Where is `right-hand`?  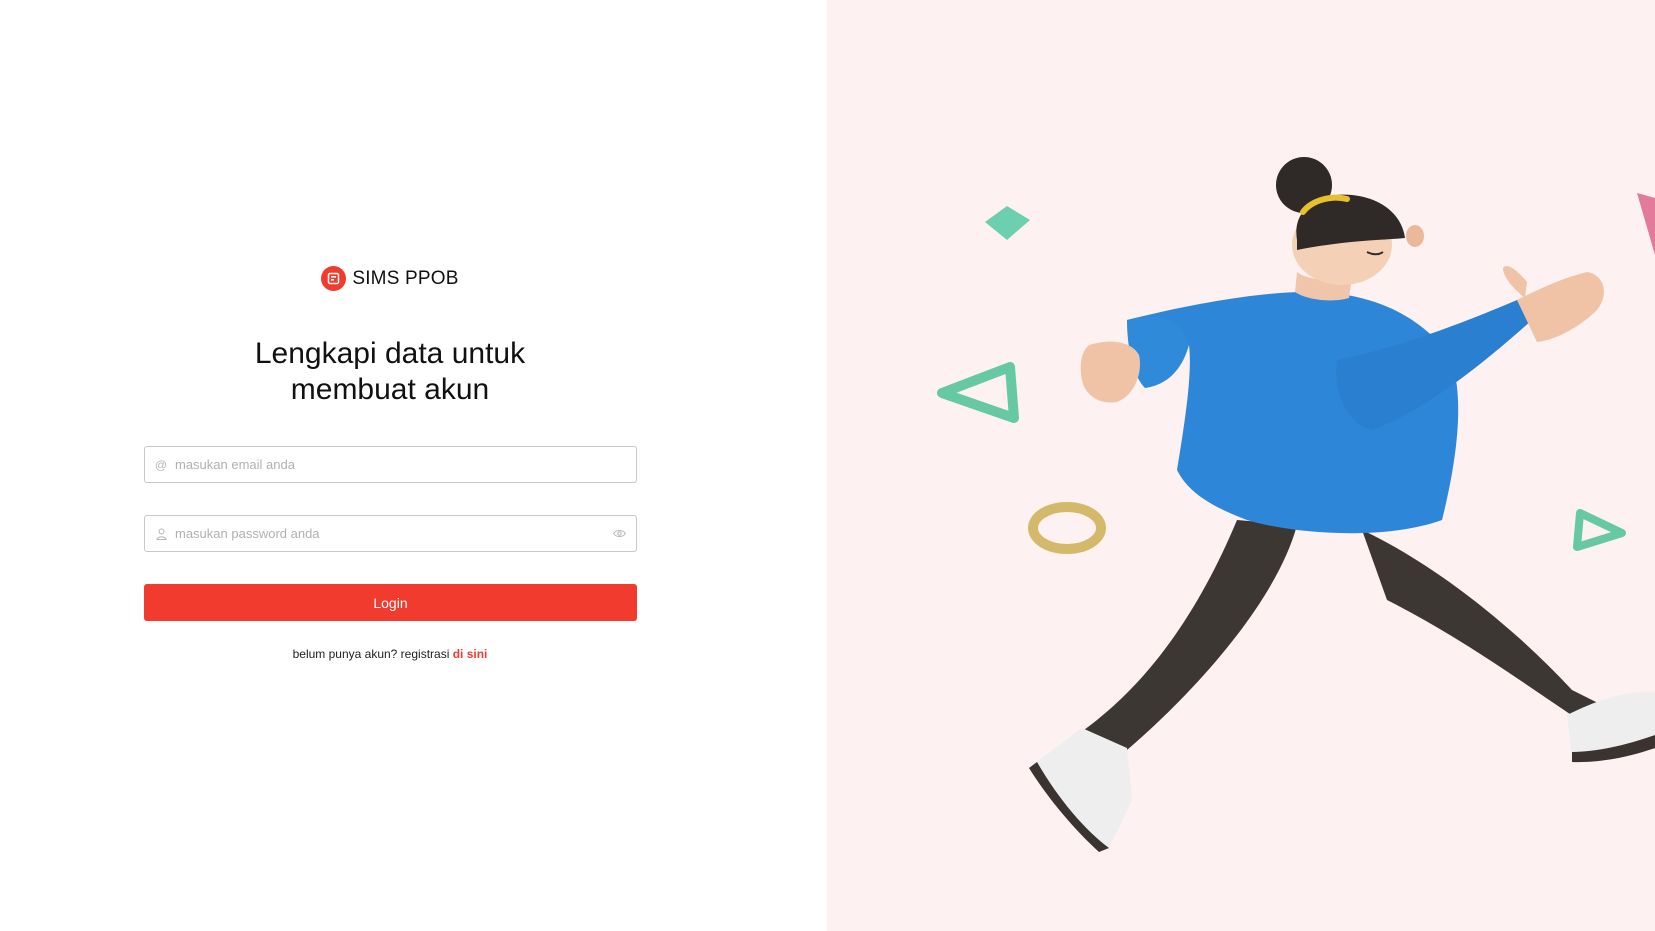 right-hand is located at coordinates (1560, 307).